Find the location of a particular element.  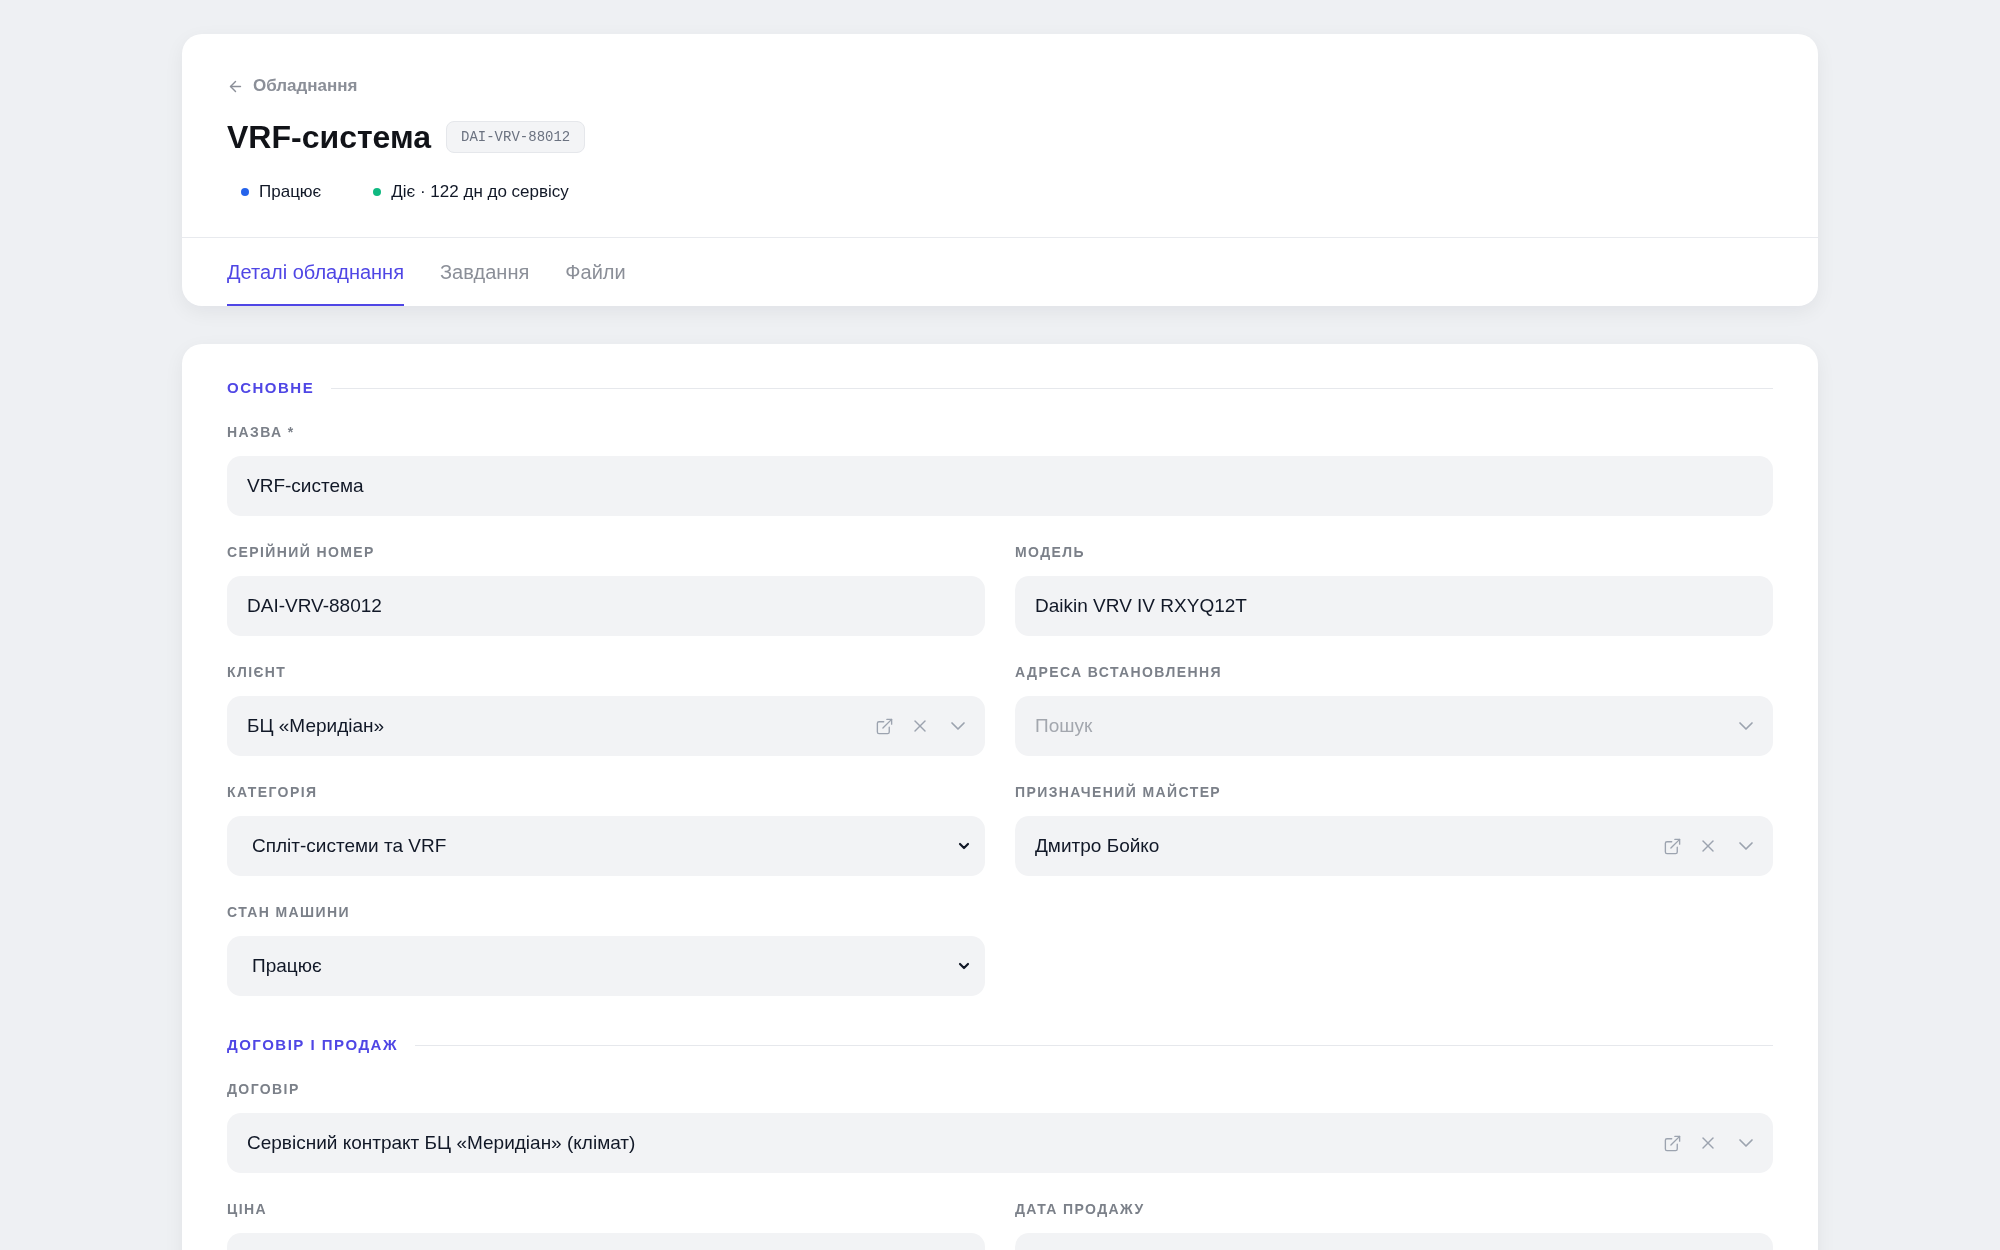

field-label: ПРИЗНАЧЕНИЙ МАЙСТЕР is located at coordinates (1118, 792).